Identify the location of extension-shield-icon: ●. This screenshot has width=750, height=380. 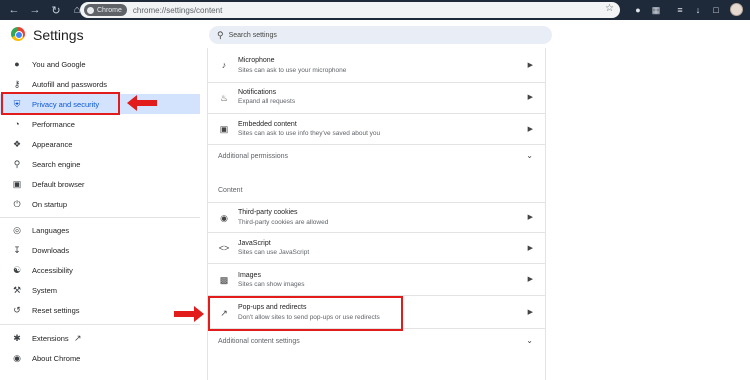
(638, 10).